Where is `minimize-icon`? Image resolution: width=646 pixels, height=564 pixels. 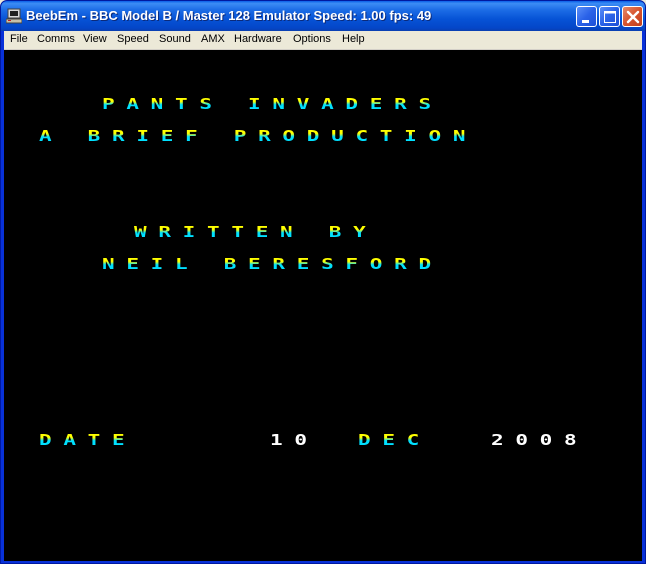
minimize-icon is located at coordinates (585, 21).